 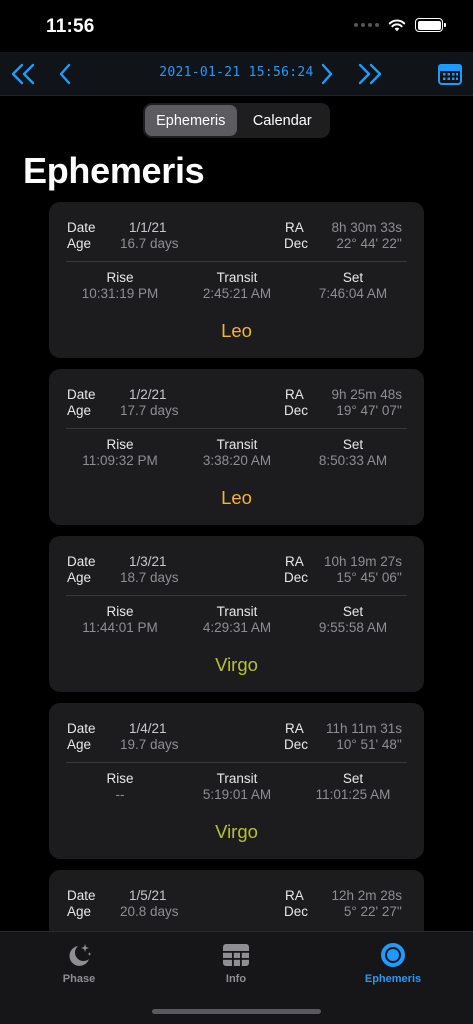 What do you see at coordinates (236, 1011) in the screenshot?
I see `home-indicator` at bounding box center [236, 1011].